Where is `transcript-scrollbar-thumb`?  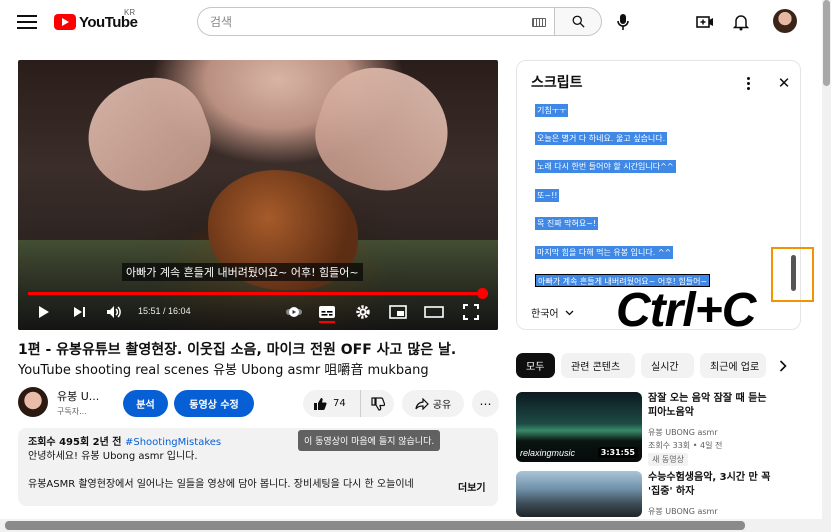
transcript-scrollbar-thumb is located at coordinates (793, 273).